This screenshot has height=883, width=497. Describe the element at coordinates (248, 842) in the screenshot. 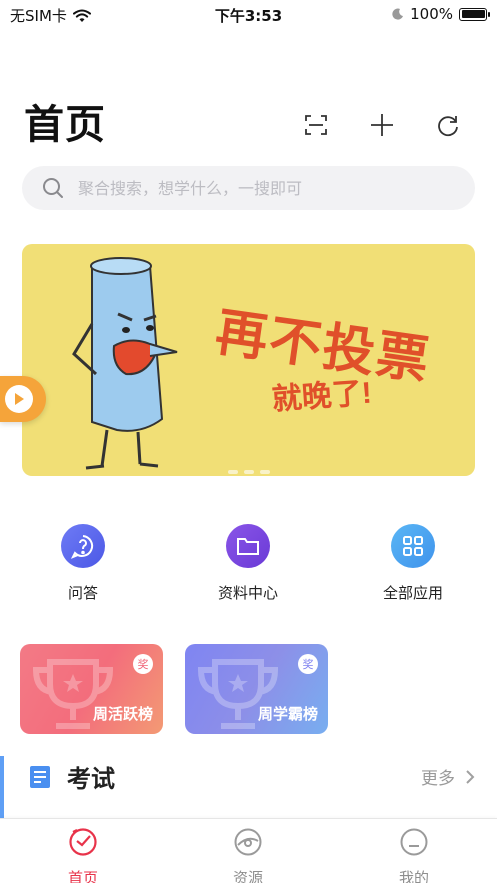

I see `resources-icon` at that location.